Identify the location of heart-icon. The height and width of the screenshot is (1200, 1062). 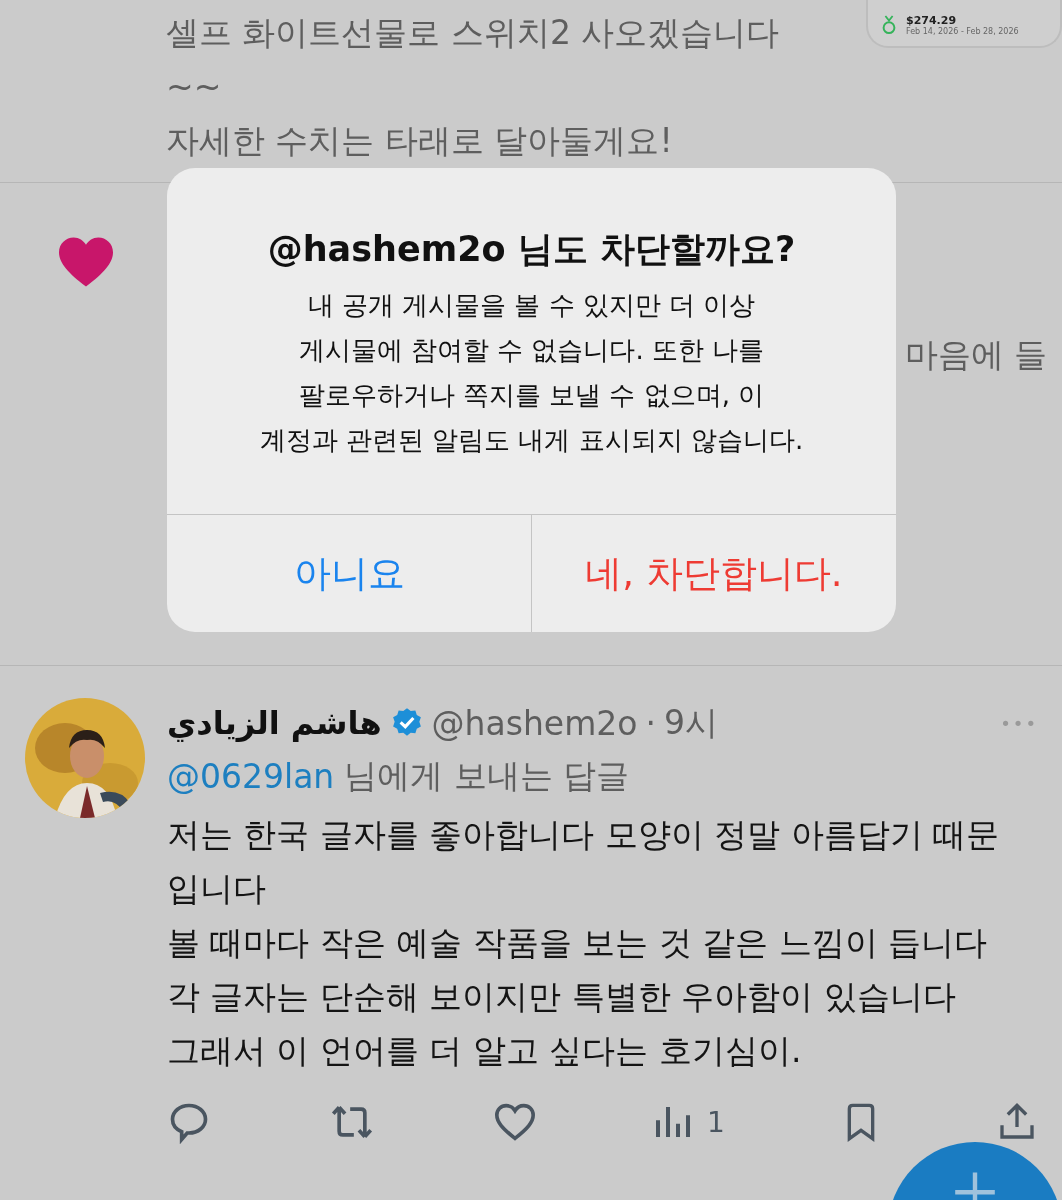
(515, 1122).